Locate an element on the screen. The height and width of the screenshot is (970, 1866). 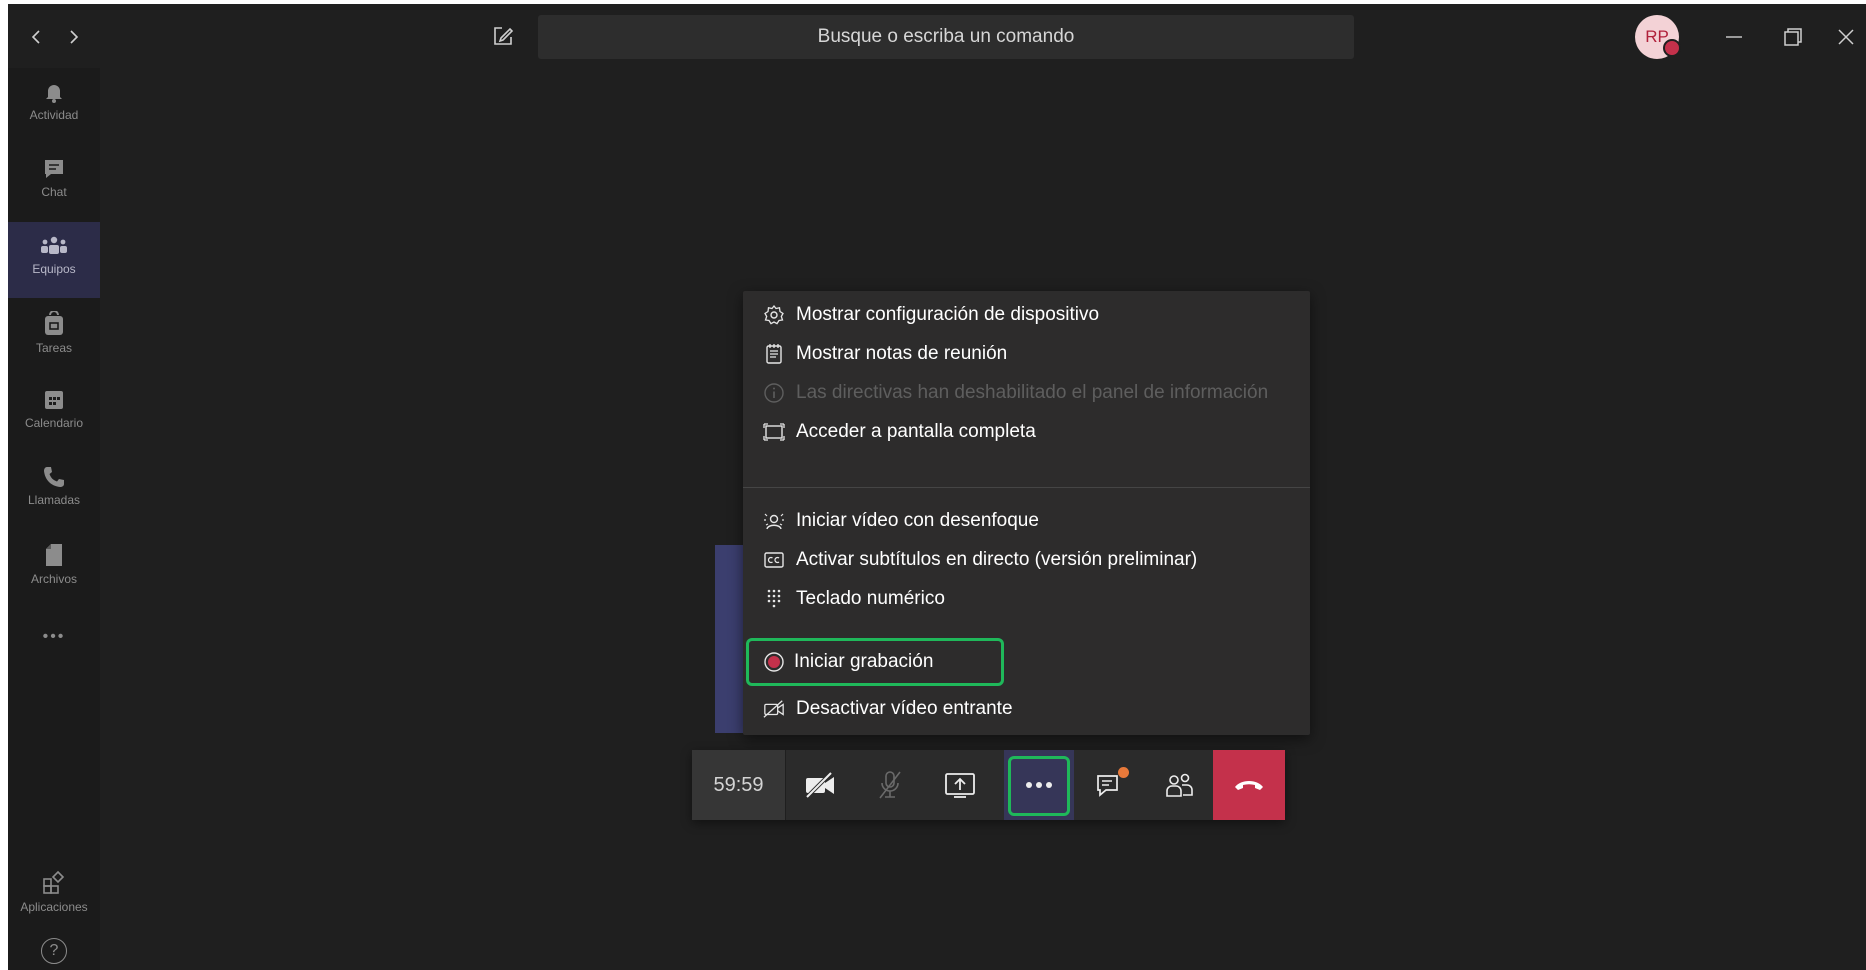
apps-icon is located at coordinates (54, 882).